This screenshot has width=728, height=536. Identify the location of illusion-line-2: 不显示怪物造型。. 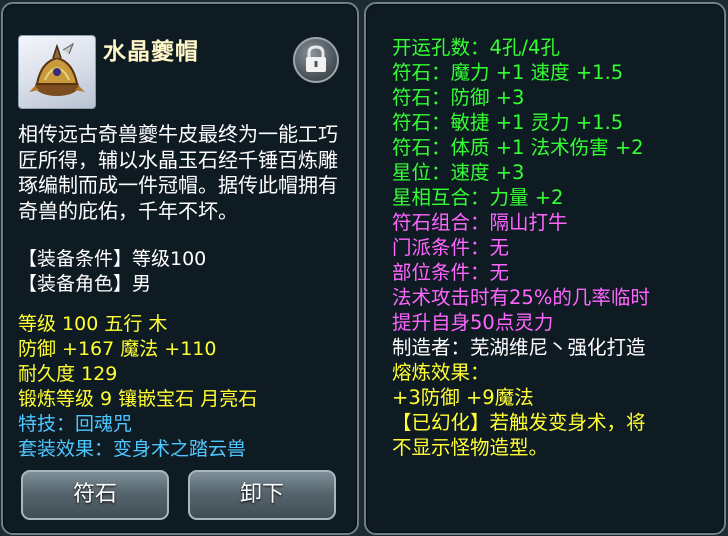
(470, 447).